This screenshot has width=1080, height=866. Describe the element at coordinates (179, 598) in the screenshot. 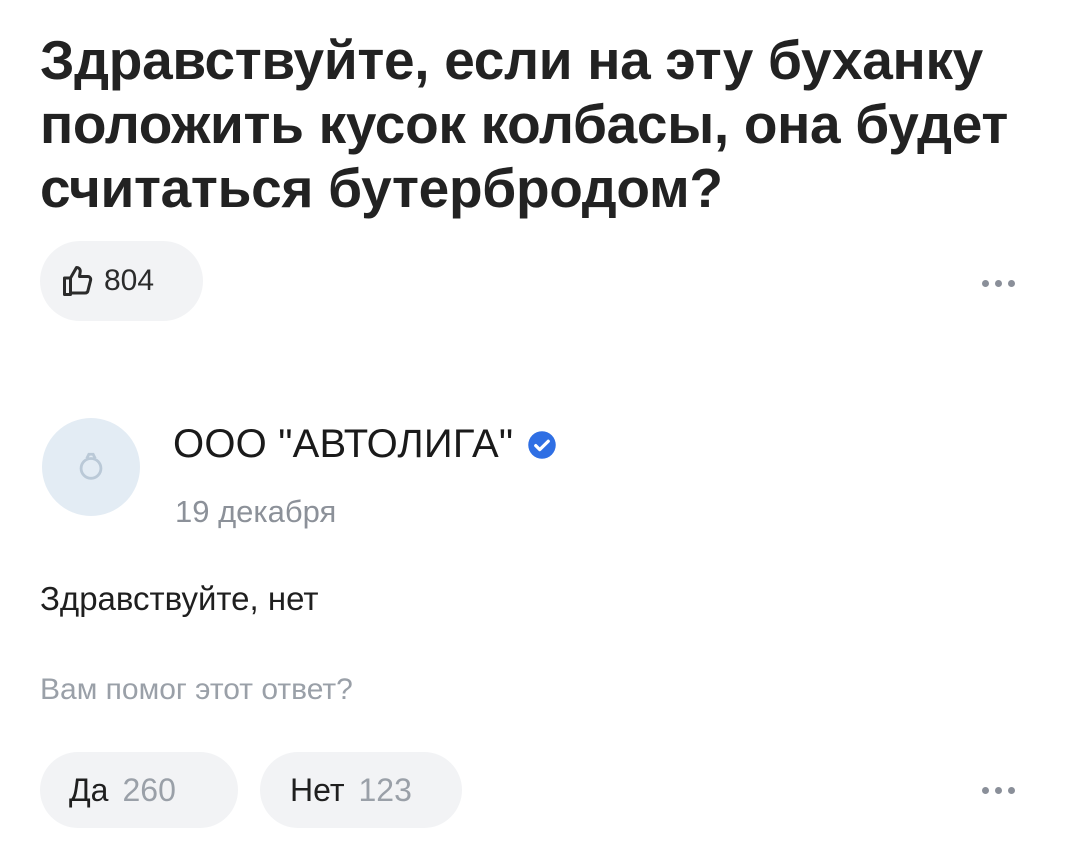

I see `answer-text: Здравствуйте, нет` at that location.